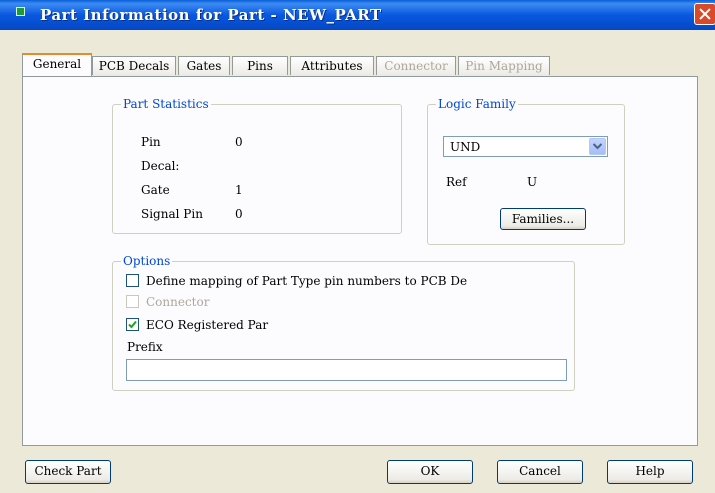 This screenshot has width=715, height=493. I want to click on ref-label: Ref, so click(456, 182).